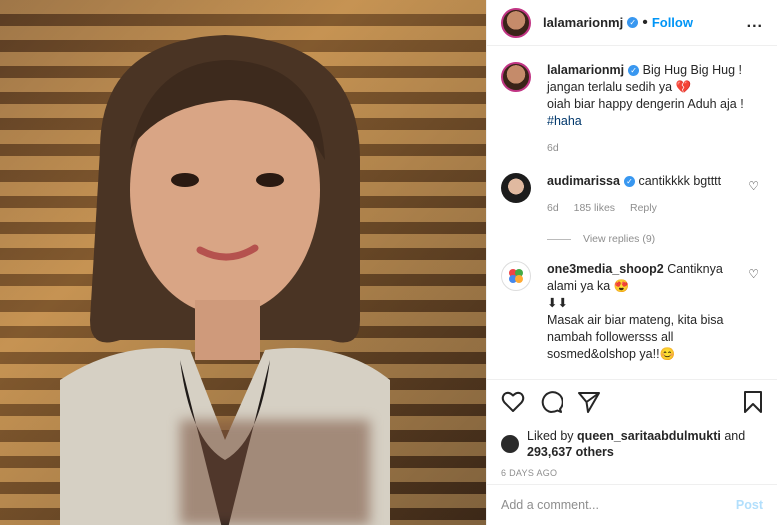  I want to click on comment-text: cantikkkk bgtttt, so click(680, 181).